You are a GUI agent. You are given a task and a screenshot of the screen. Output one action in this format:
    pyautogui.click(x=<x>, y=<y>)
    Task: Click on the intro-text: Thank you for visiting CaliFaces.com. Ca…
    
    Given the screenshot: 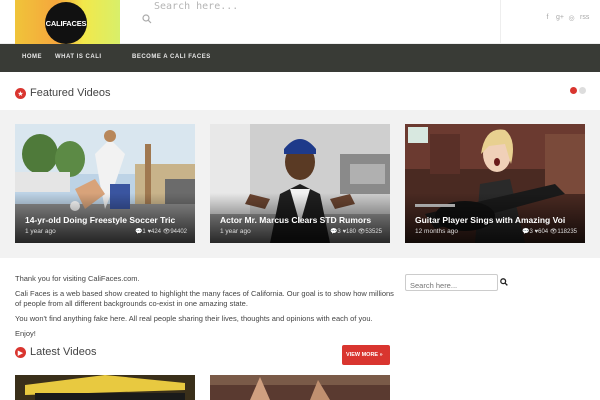 What is the action you would take?
    pyautogui.click(x=205, y=309)
    